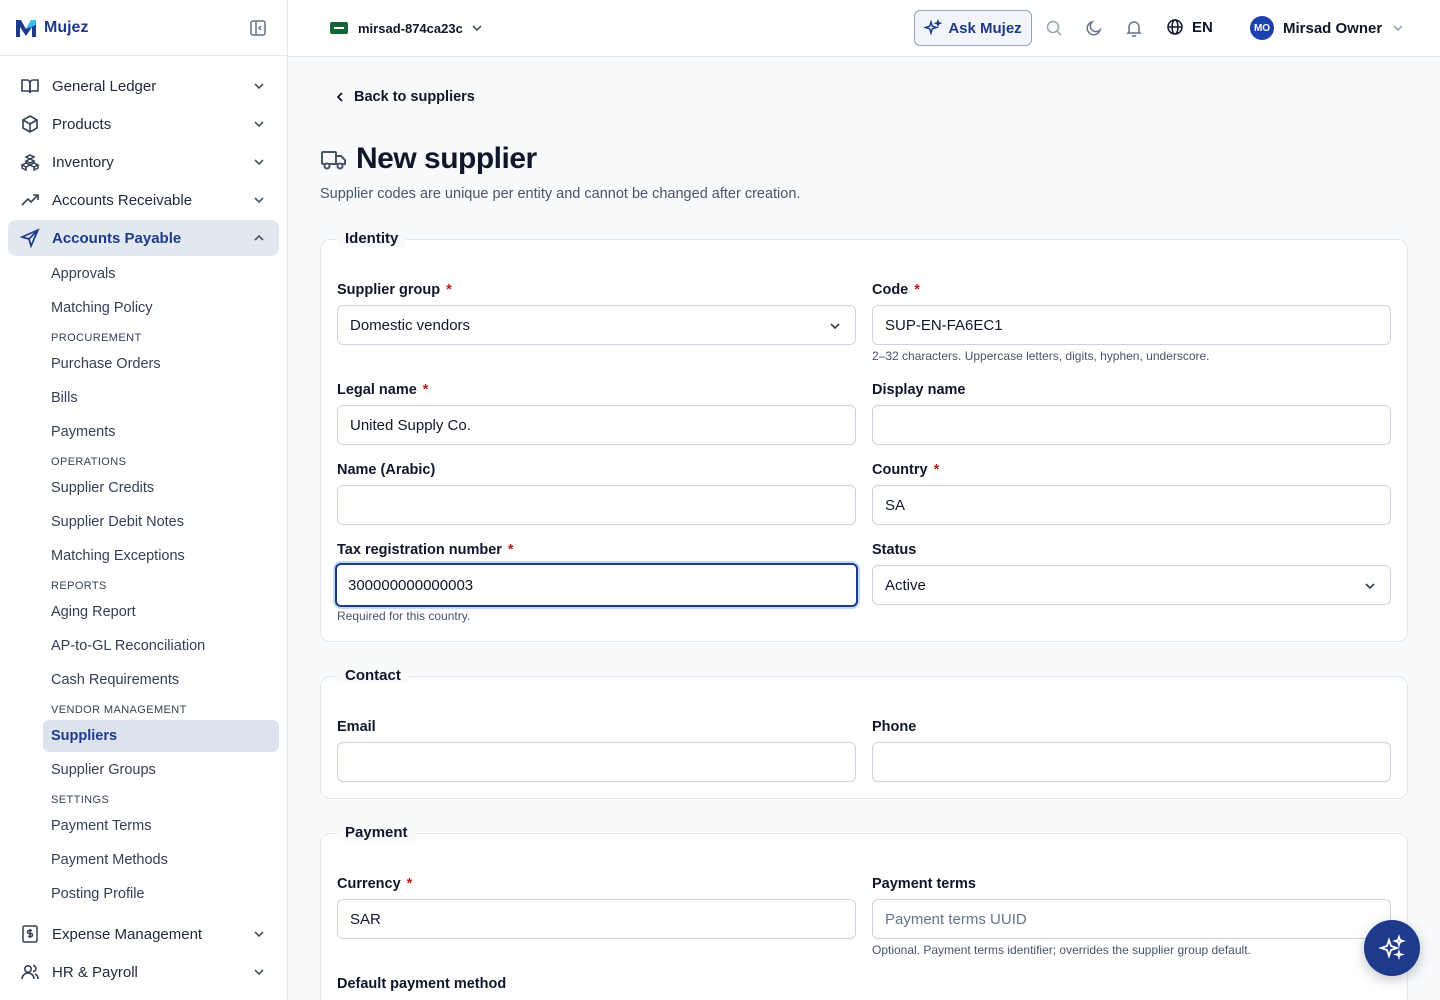  I want to click on nav-label: Accounts Payable, so click(117, 238).